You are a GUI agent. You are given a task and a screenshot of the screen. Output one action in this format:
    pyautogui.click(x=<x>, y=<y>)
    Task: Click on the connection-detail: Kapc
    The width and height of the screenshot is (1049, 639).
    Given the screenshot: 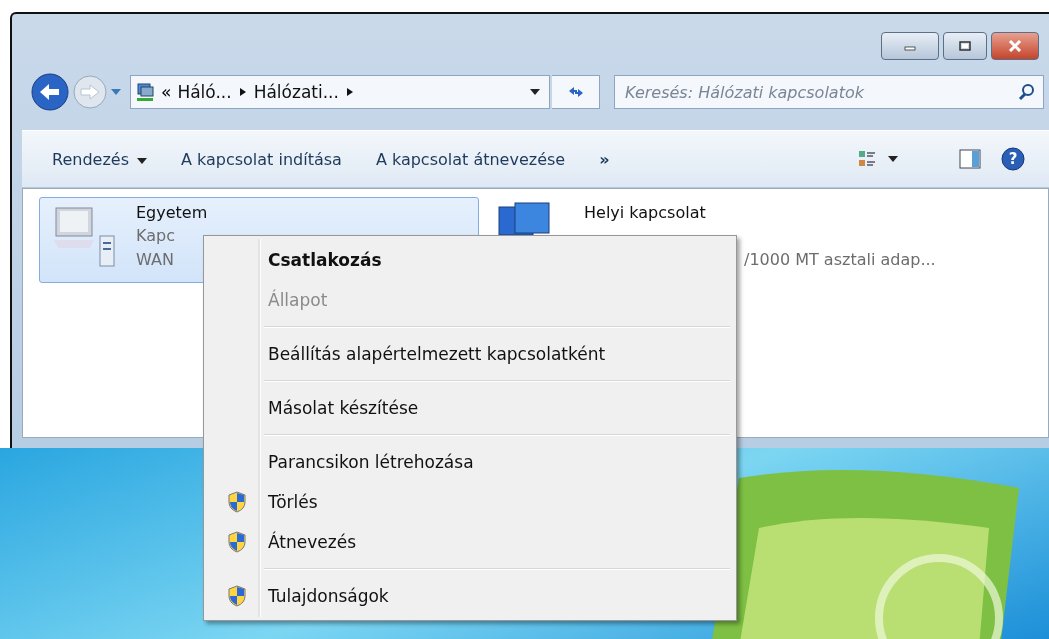 What is the action you would take?
    pyautogui.click(x=156, y=236)
    